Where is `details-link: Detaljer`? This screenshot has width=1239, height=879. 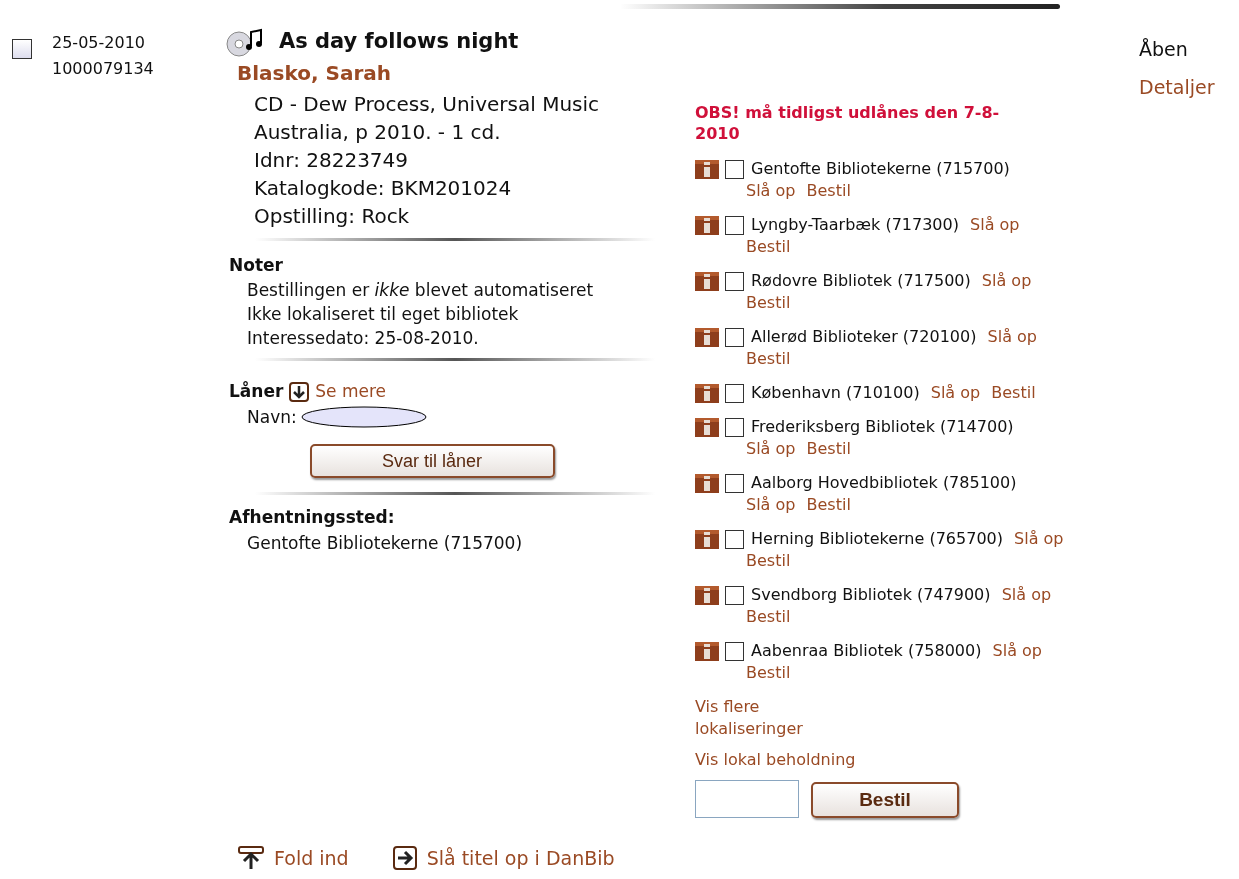
details-link: Detaljer is located at coordinates (1177, 87).